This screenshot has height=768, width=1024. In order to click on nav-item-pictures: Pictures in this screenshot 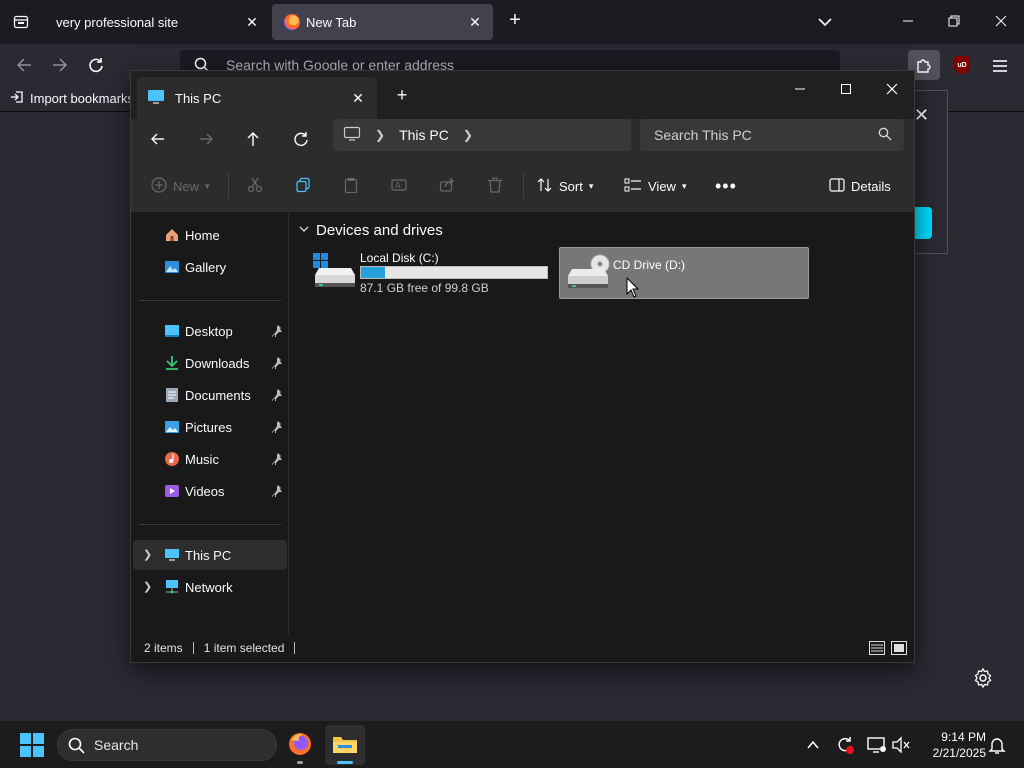, I will do `click(210, 427)`.